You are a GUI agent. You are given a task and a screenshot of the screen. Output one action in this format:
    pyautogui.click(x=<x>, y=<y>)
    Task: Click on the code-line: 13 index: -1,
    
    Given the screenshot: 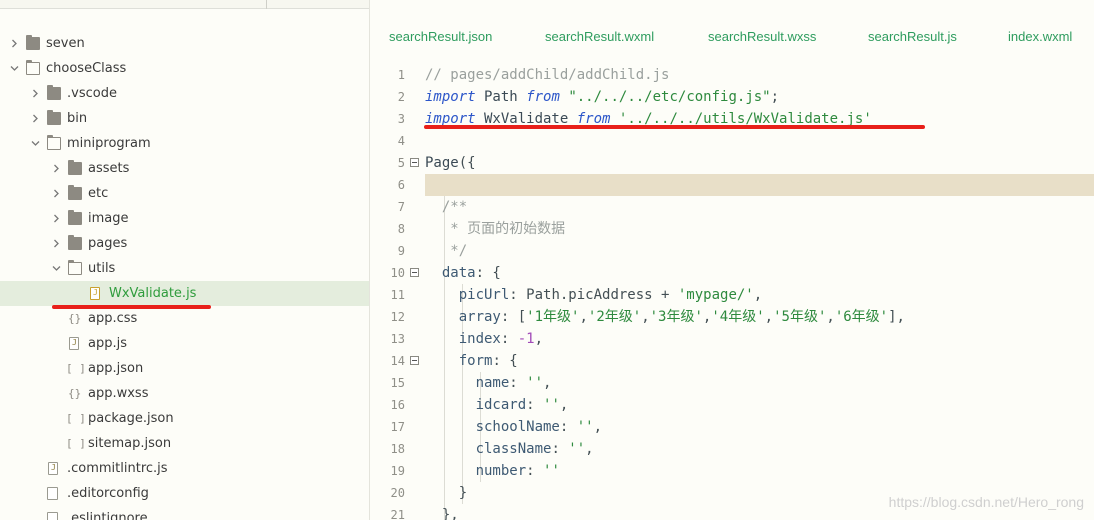 What is the action you would take?
    pyautogui.click(x=732, y=339)
    